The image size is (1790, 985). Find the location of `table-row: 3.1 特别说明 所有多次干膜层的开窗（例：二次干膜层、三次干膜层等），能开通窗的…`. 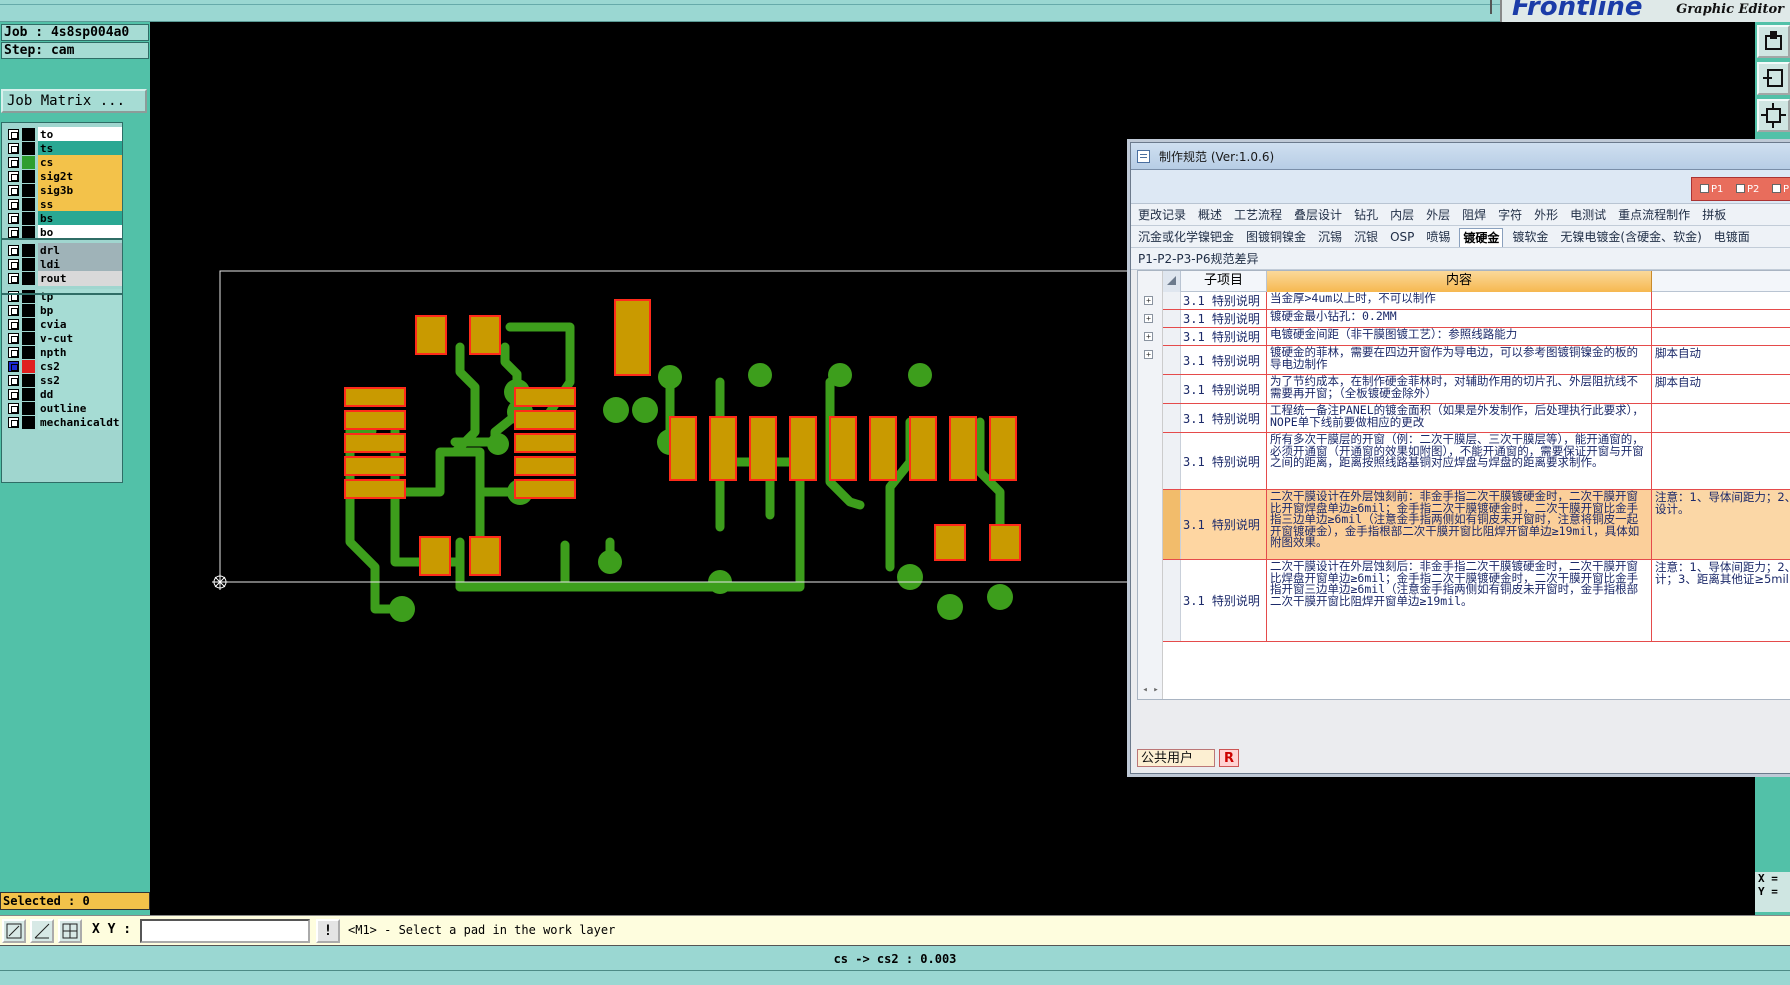

table-row: 3.1 特别说明 所有多次干膜层的开窗（例：二次干膜层、三次干膜层等），能开通窗的… is located at coordinates (1476, 461).